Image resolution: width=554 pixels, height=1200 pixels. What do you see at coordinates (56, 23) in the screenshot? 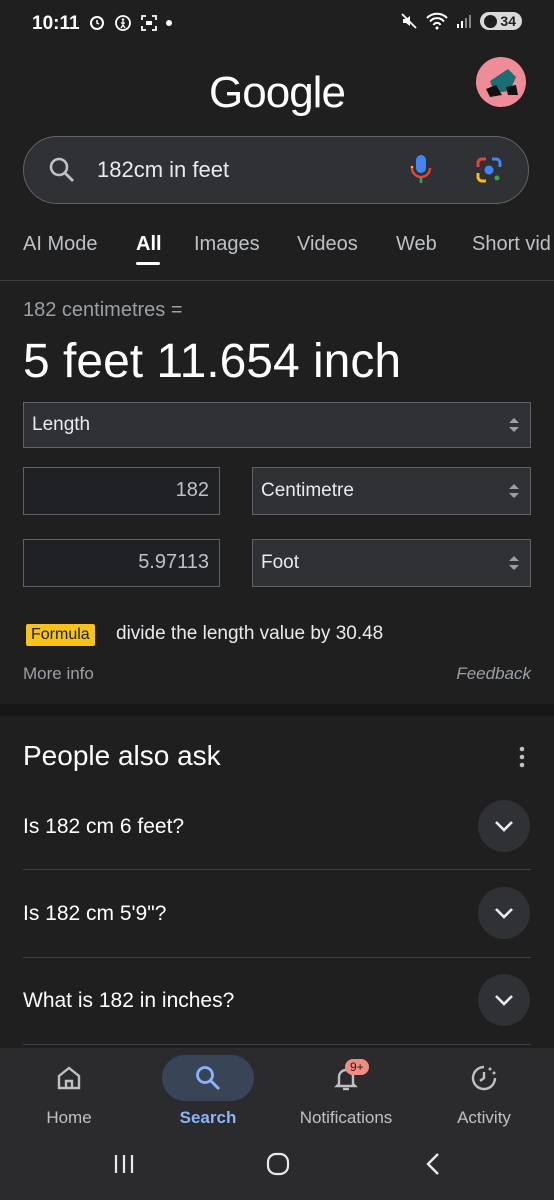
I see `status-time: 10:11` at bounding box center [56, 23].